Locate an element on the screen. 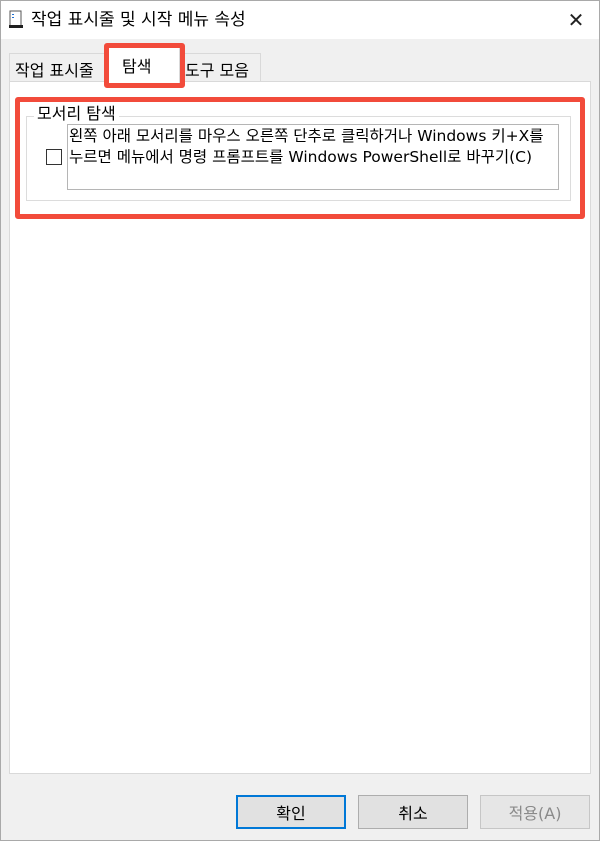 The image size is (600, 841). cancel-button: 취소 is located at coordinates (413, 812).